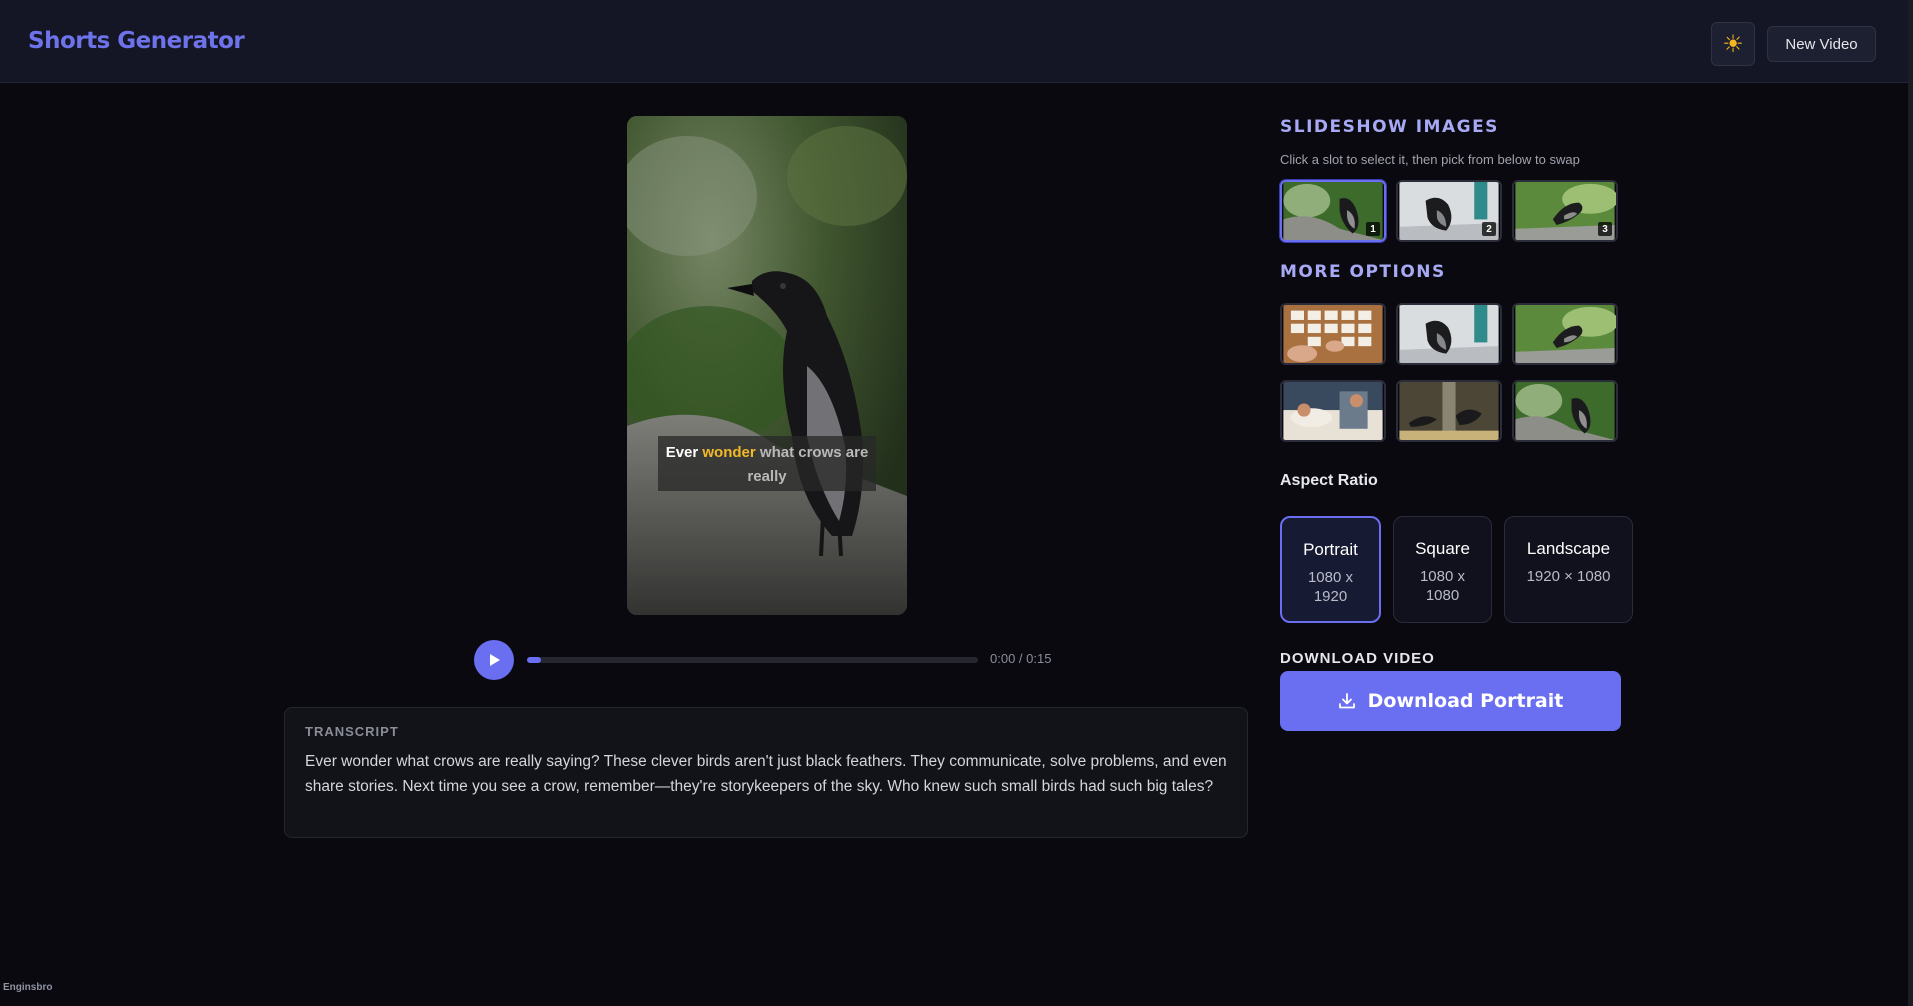 This screenshot has width=1913, height=1006. I want to click on aspect-option-landscape: Landscape 1920 × 1080, so click(1568, 569).